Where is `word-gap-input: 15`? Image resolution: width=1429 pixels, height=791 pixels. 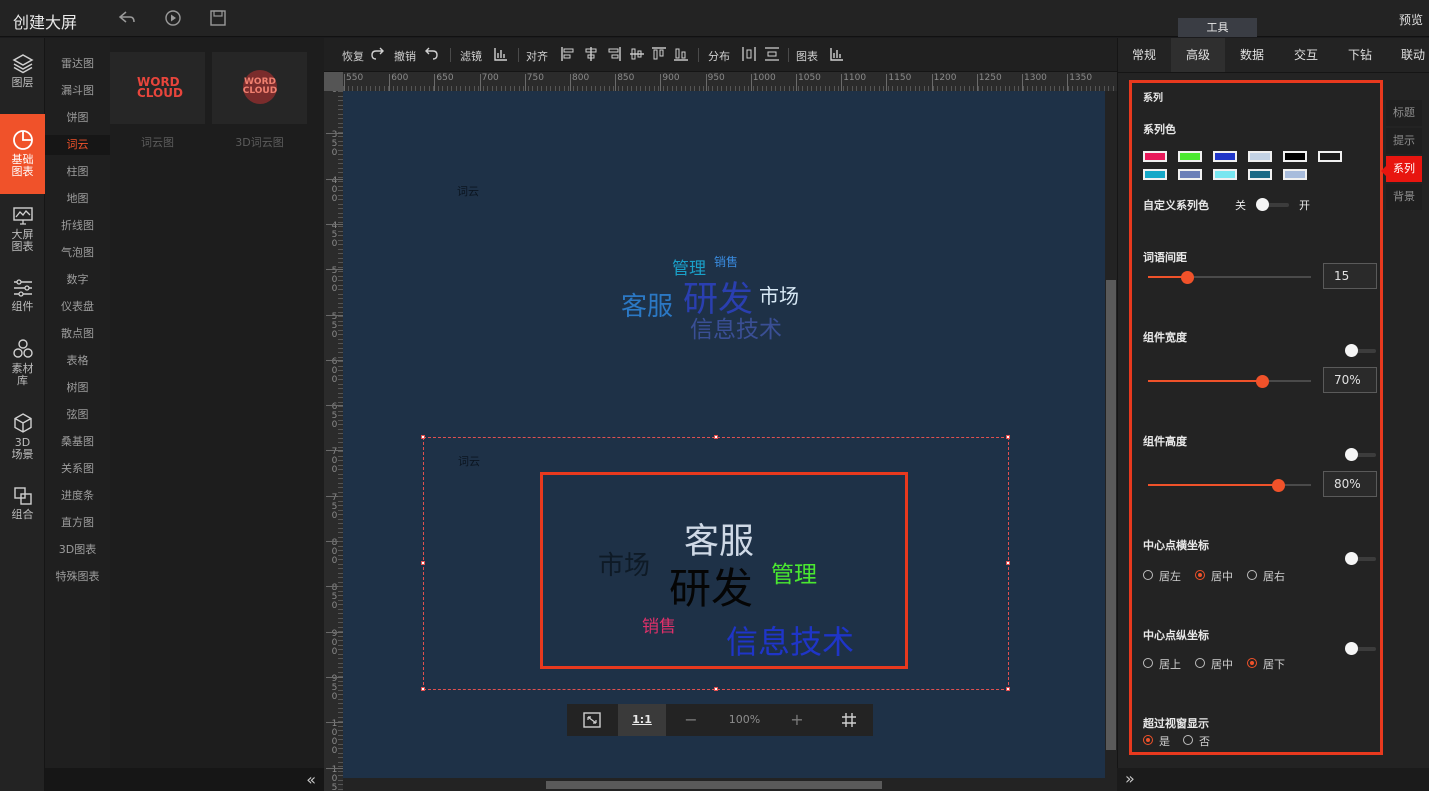 word-gap-input: 15 is located at coordinates (1350, 276).